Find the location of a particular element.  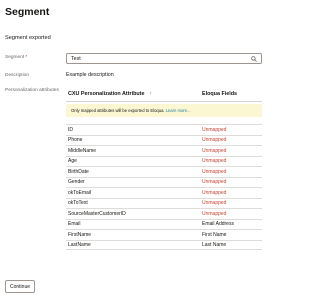

attribute-name: Email is located at coordinates (74, 224).